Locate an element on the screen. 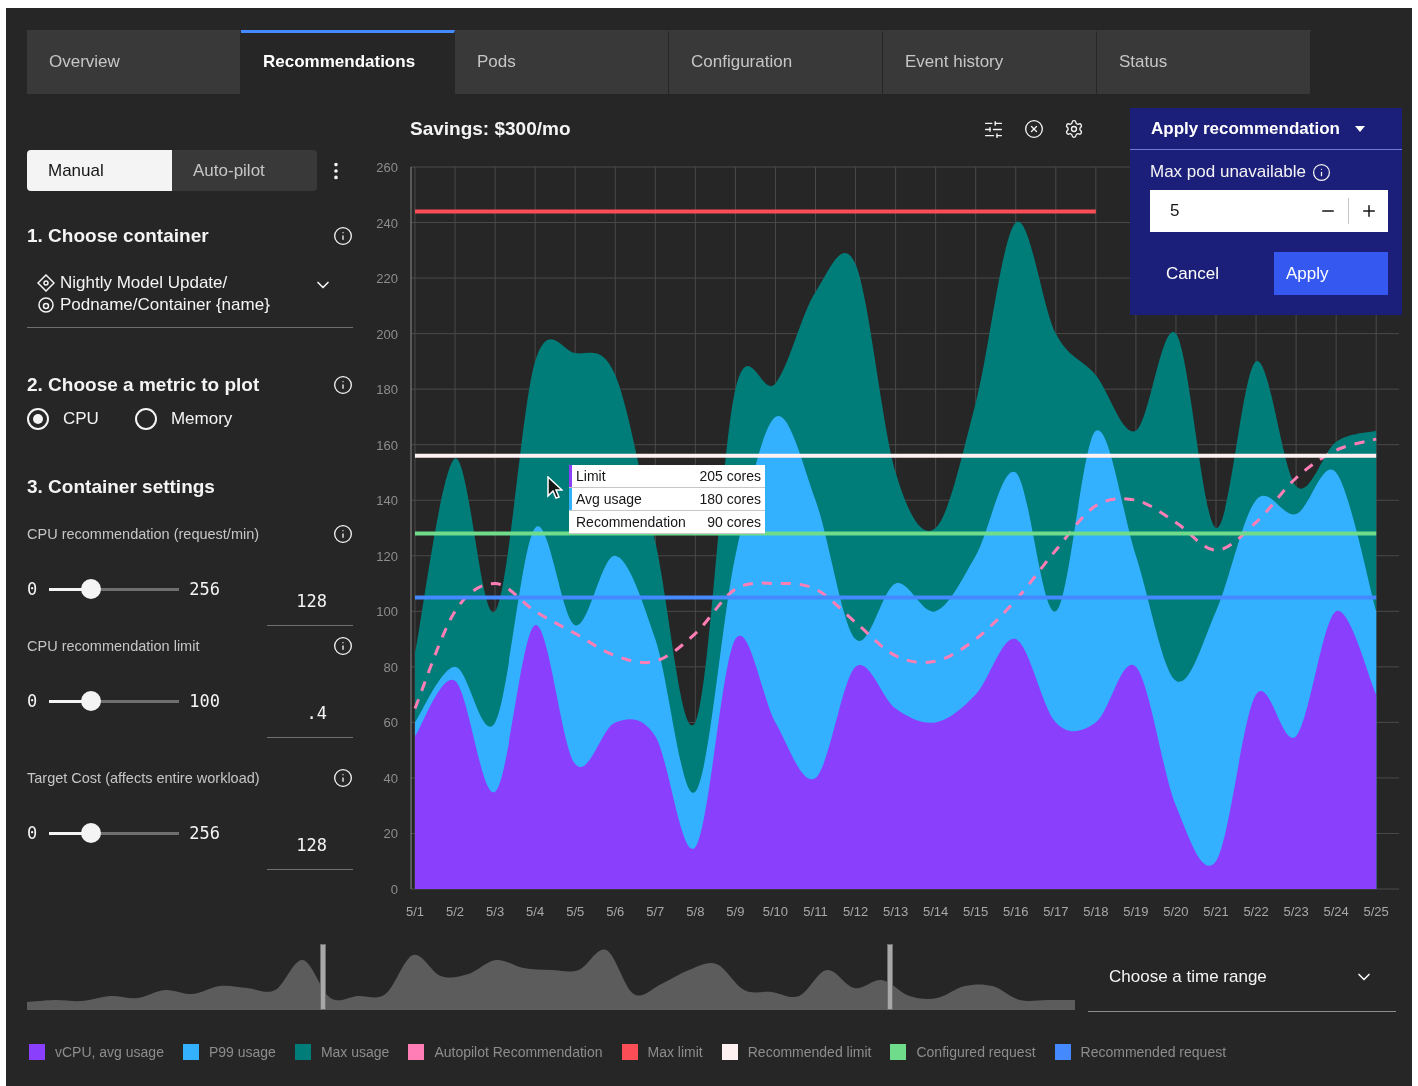 The image size is (1418, 1086). axis-tick-label: 5/8 is located at coordinates (695, 911).